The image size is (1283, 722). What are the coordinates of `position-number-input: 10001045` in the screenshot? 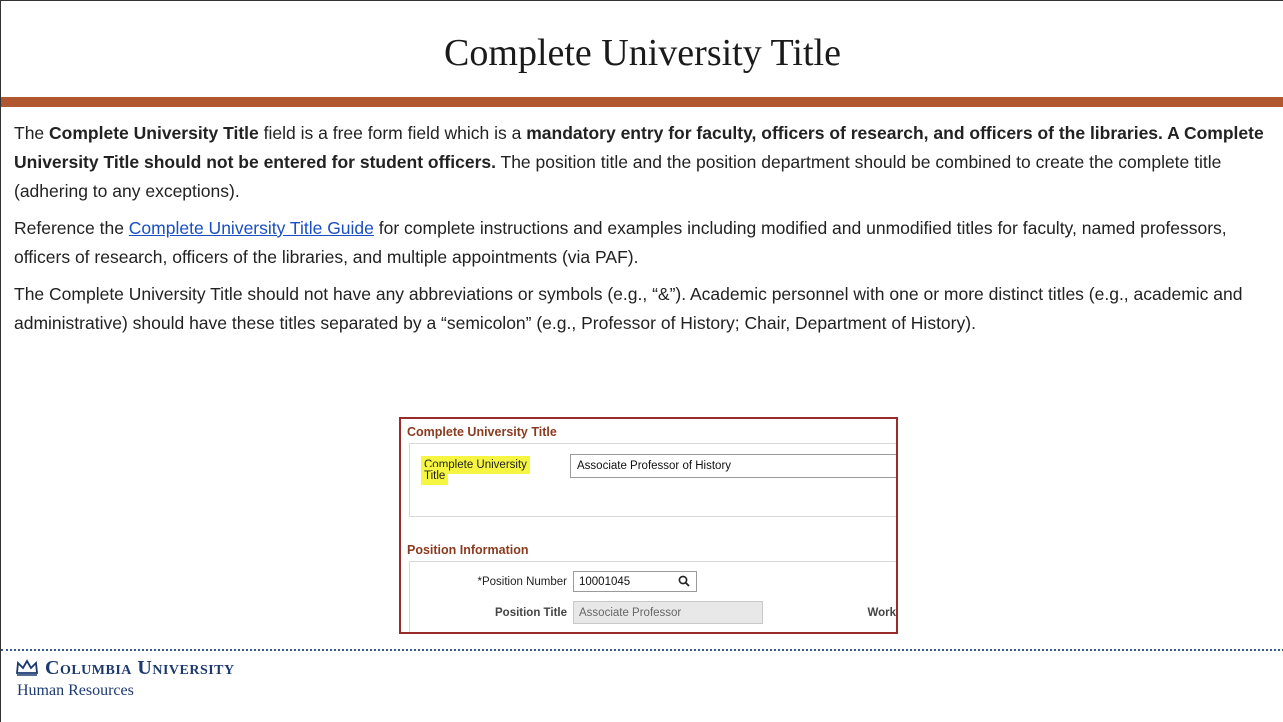 It's located at (635, 581).